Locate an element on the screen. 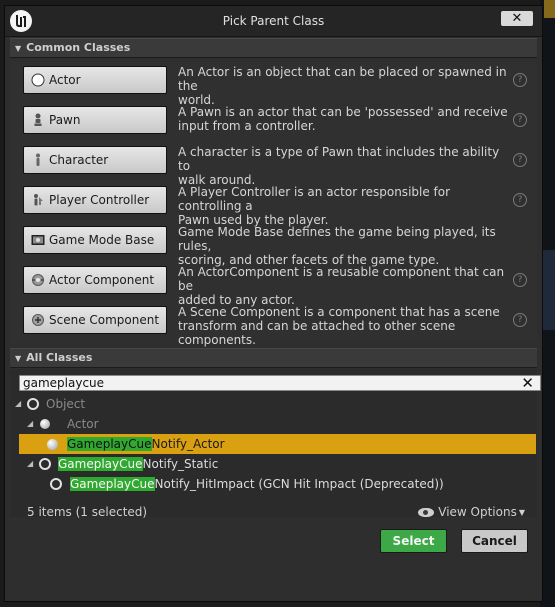 Image resolution: width=555 pixels, height=607 pixels. title-bar: Pick Parent Class ✕ is located at coordinates (273, 21).